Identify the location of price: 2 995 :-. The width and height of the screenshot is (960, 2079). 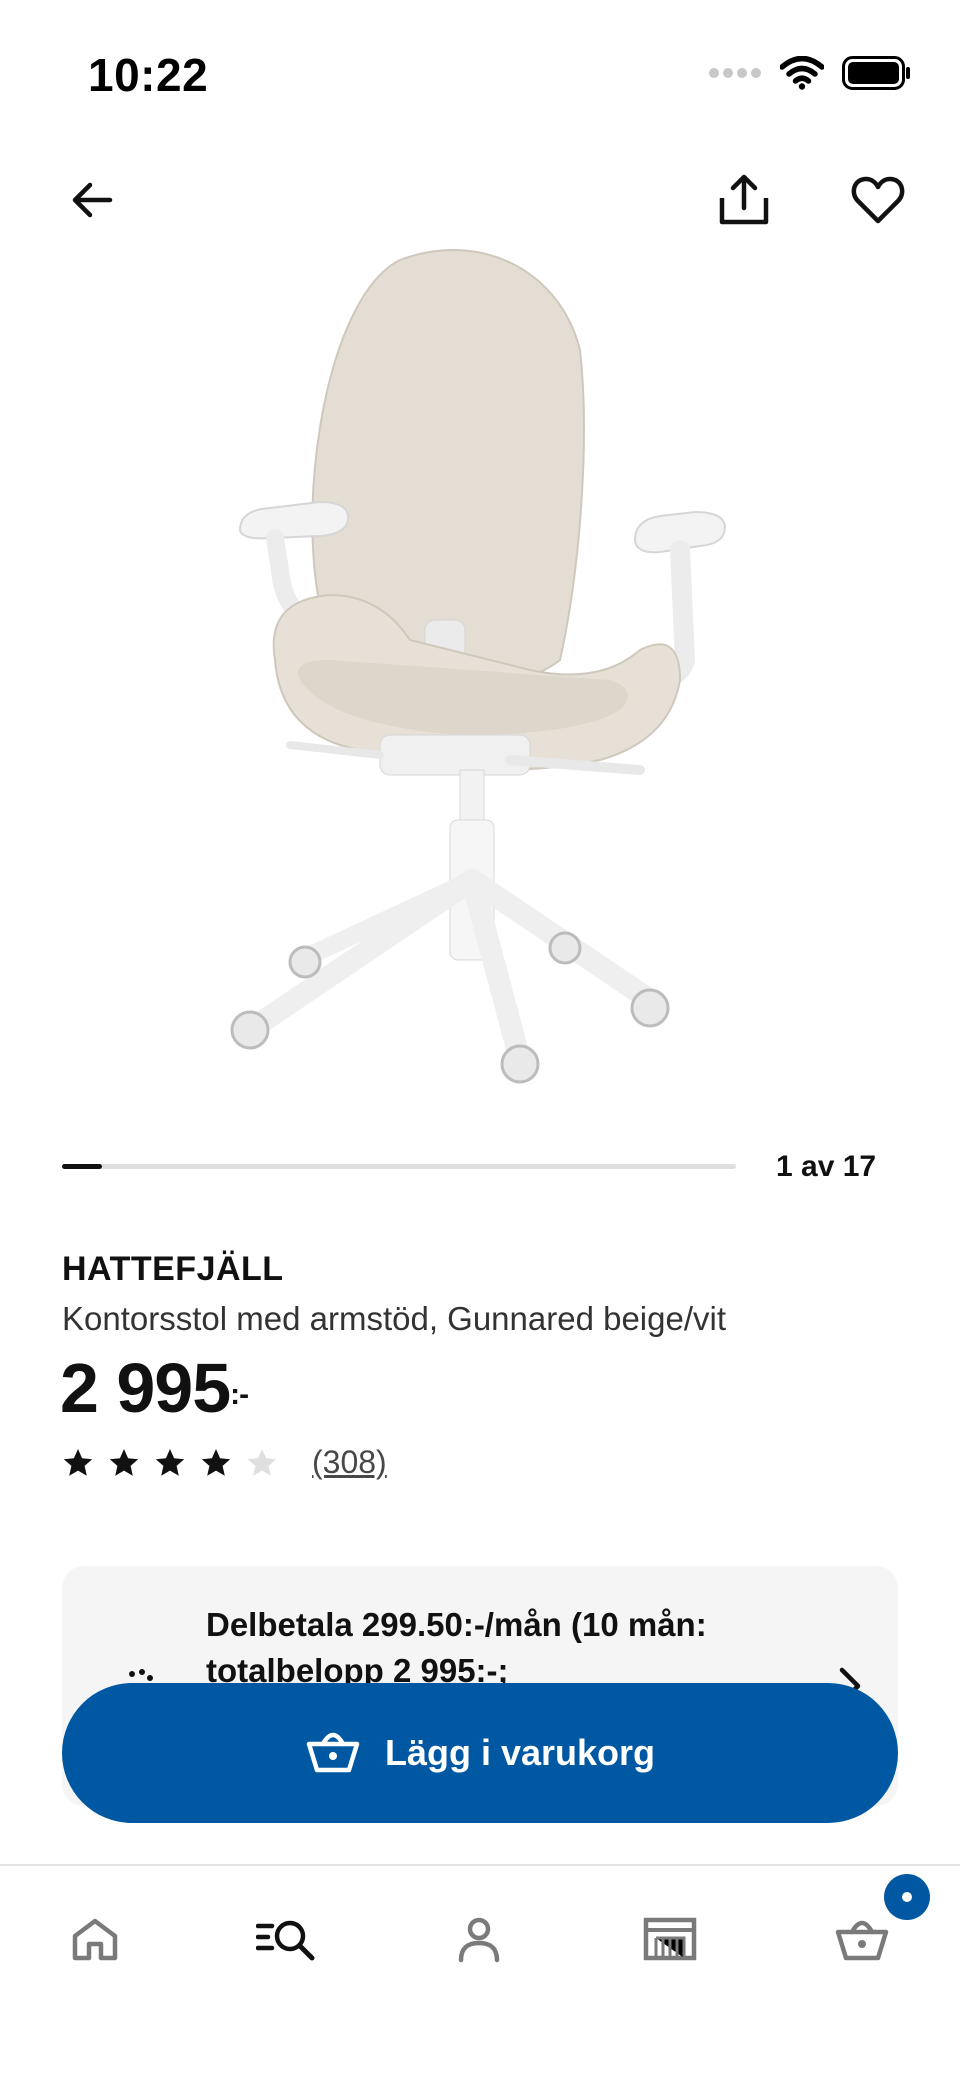
(154, 1388).